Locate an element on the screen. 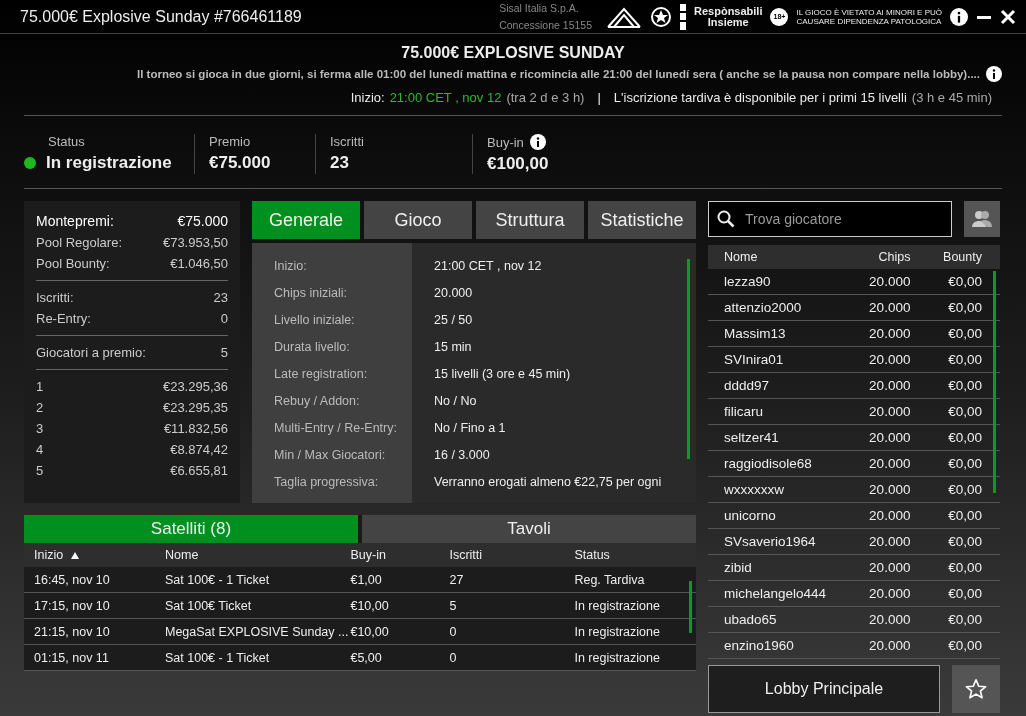  people-icon is located at coordinates (982, 219).